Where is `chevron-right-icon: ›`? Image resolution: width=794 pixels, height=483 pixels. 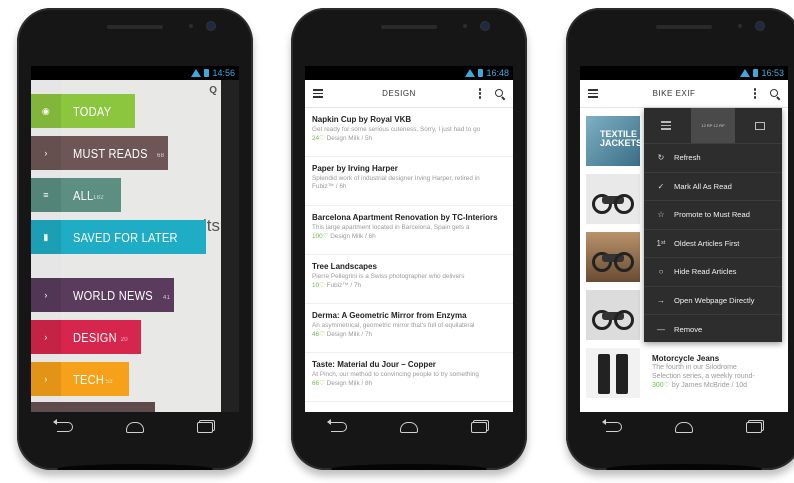 chevron-right-icon: › is located at coordinates (46, 153).